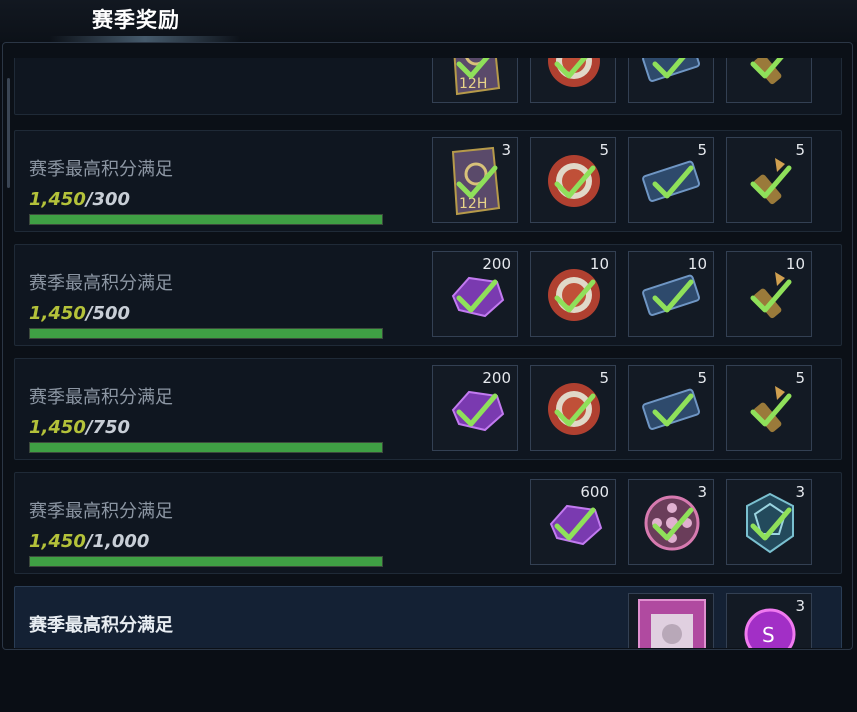 Image resolution: width=857 pixels, height=712 pixels. I want to click on reward-items: 200 5 5 5, so click(428, 409).